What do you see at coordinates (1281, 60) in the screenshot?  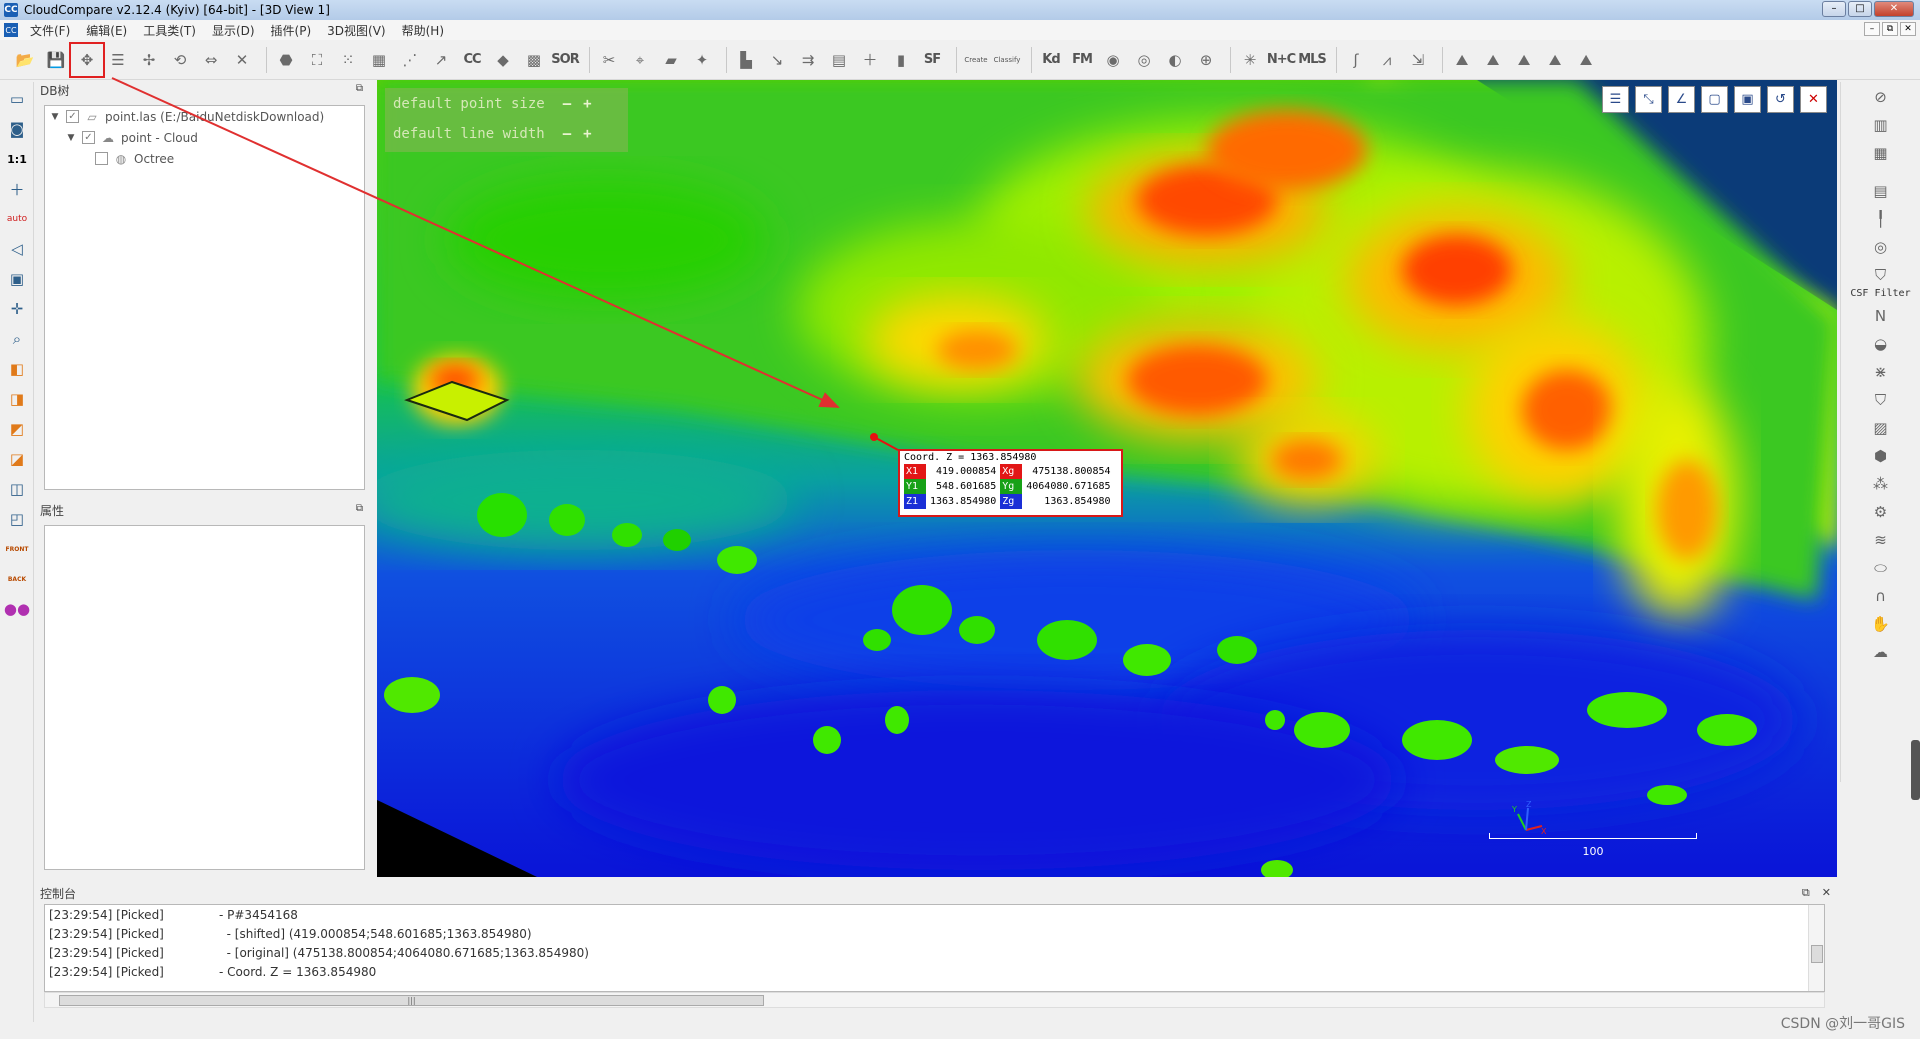 I see `nc-button: N+C` at bounding box center [1281, 60].